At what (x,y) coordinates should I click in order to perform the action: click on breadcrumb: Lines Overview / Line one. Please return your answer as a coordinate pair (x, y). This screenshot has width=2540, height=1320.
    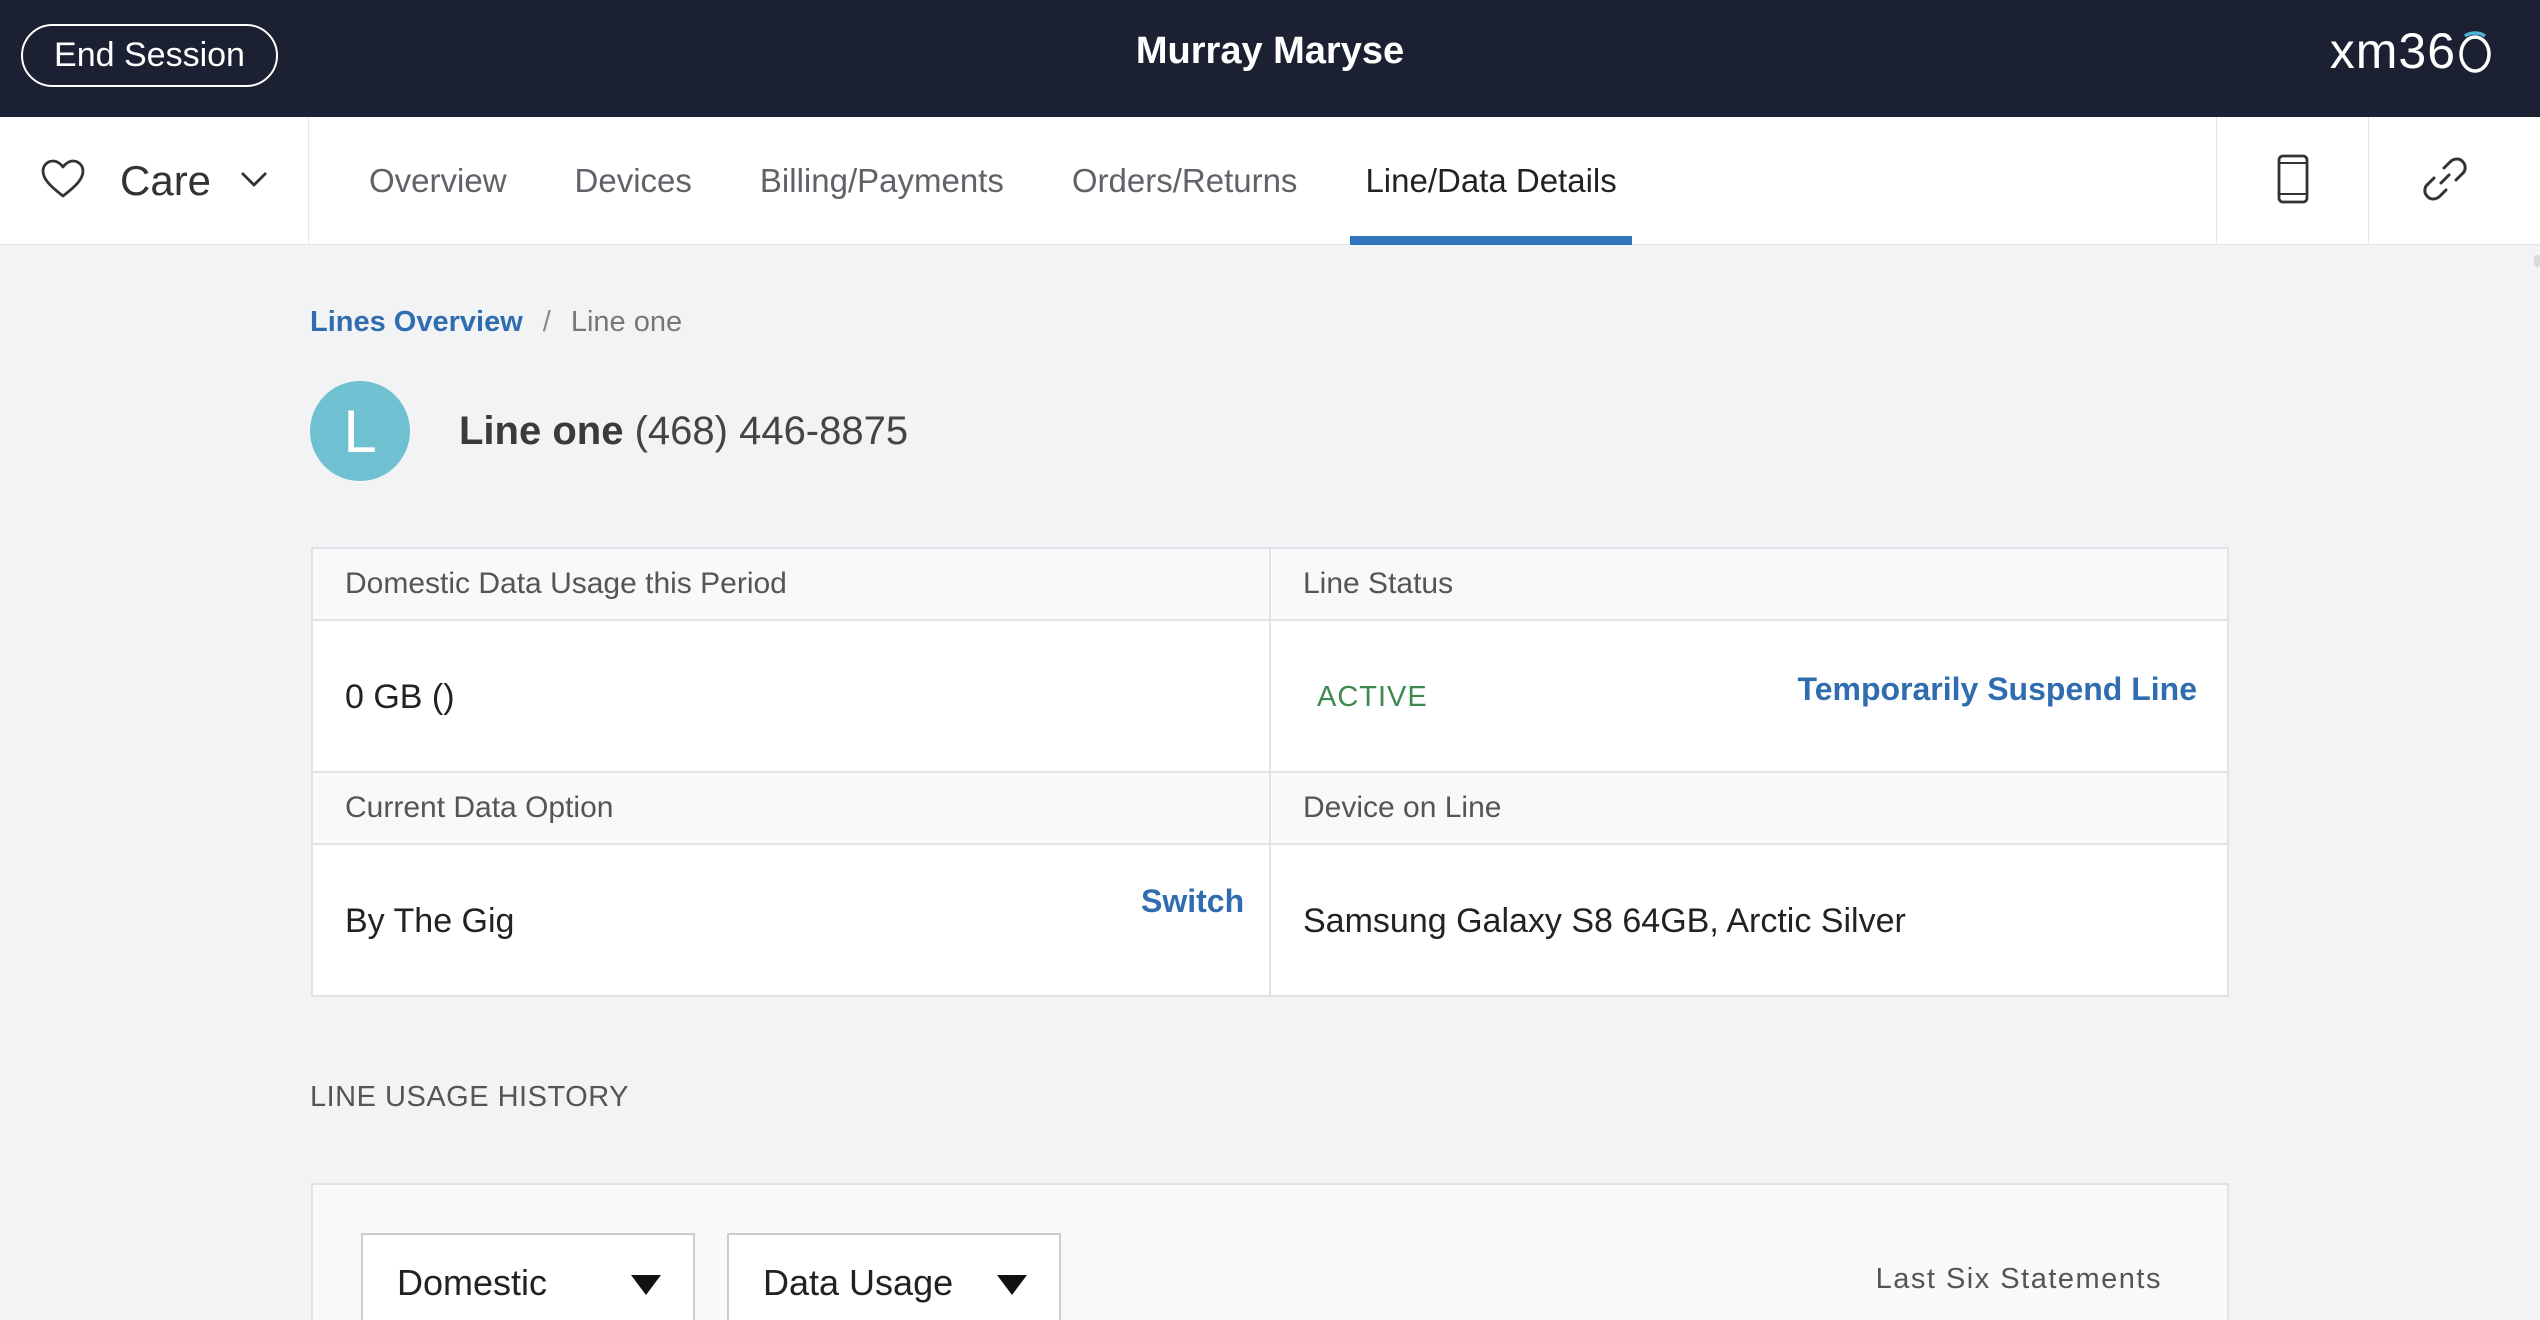
    Looking at the image, I should click on (496, 322).